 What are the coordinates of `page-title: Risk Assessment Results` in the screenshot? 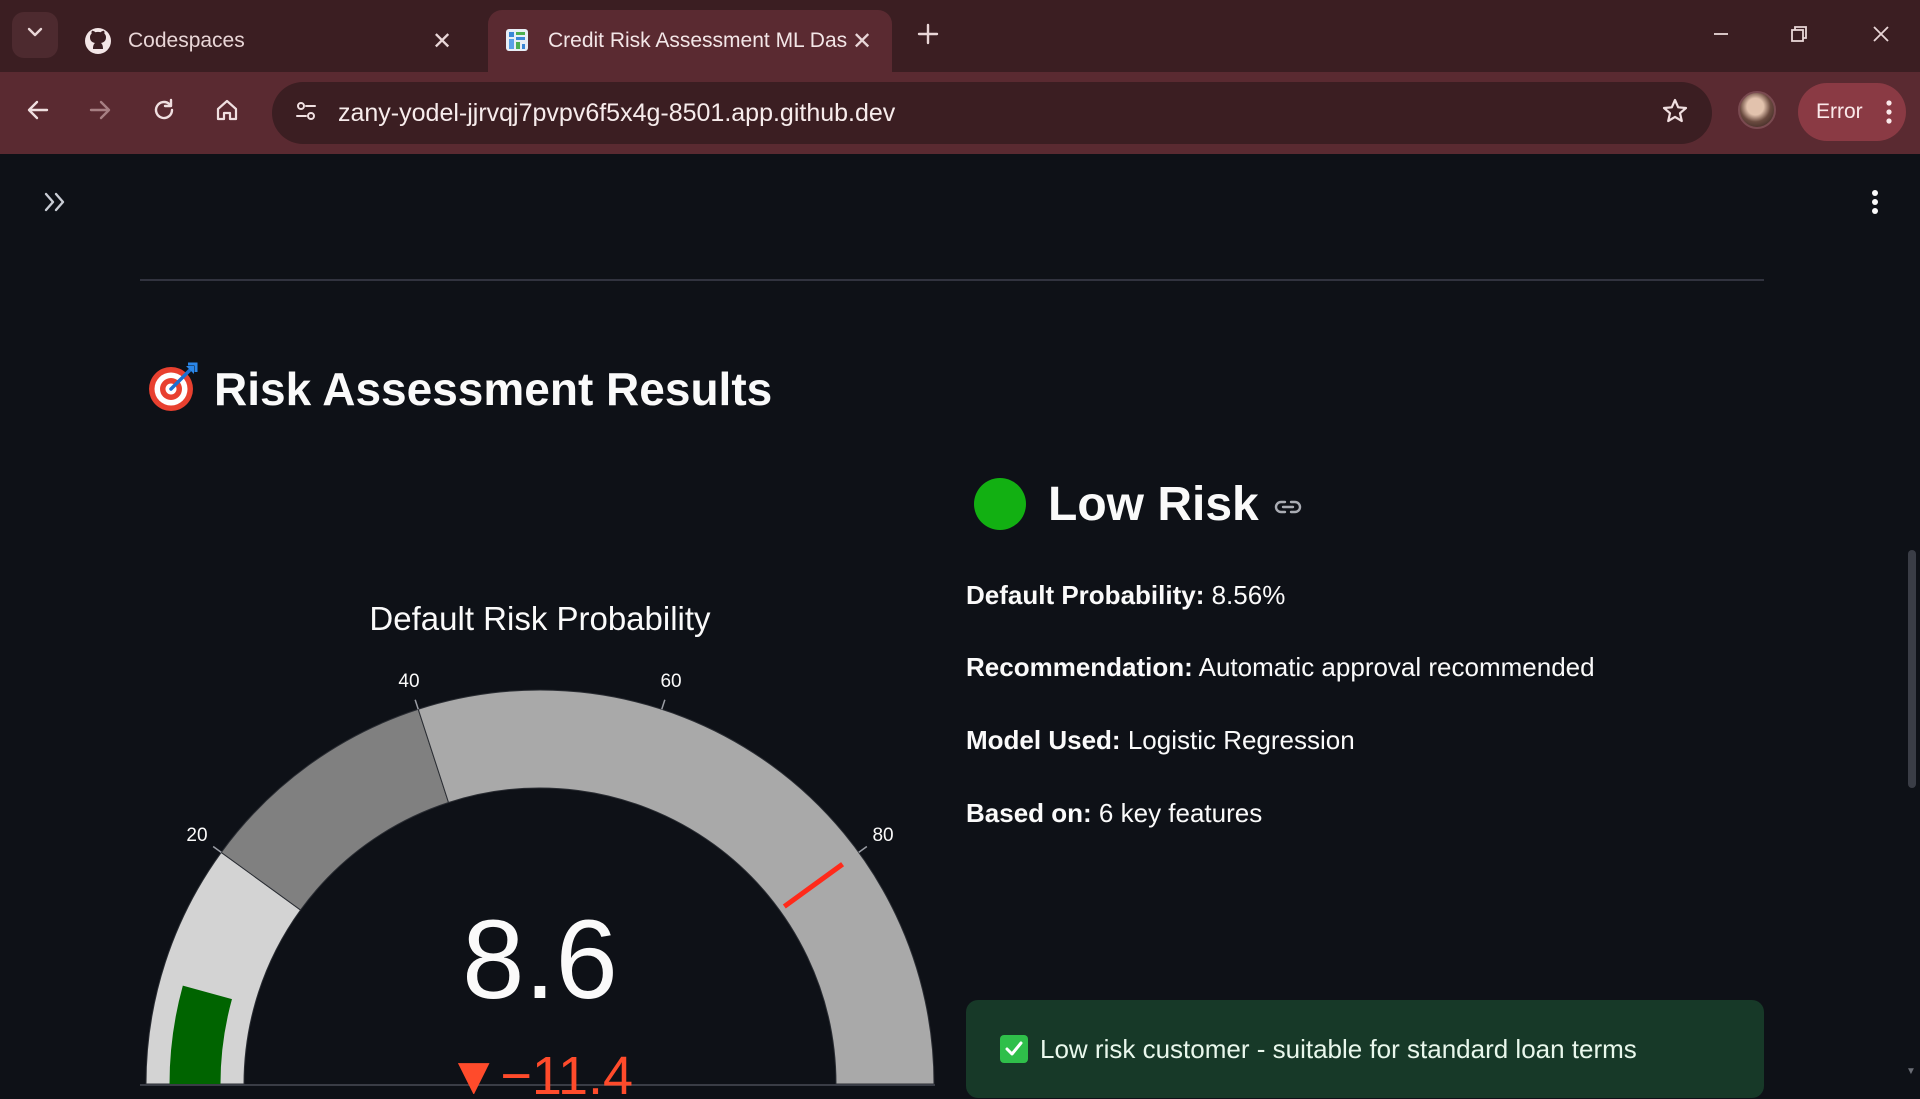 It's located at (493, 389).